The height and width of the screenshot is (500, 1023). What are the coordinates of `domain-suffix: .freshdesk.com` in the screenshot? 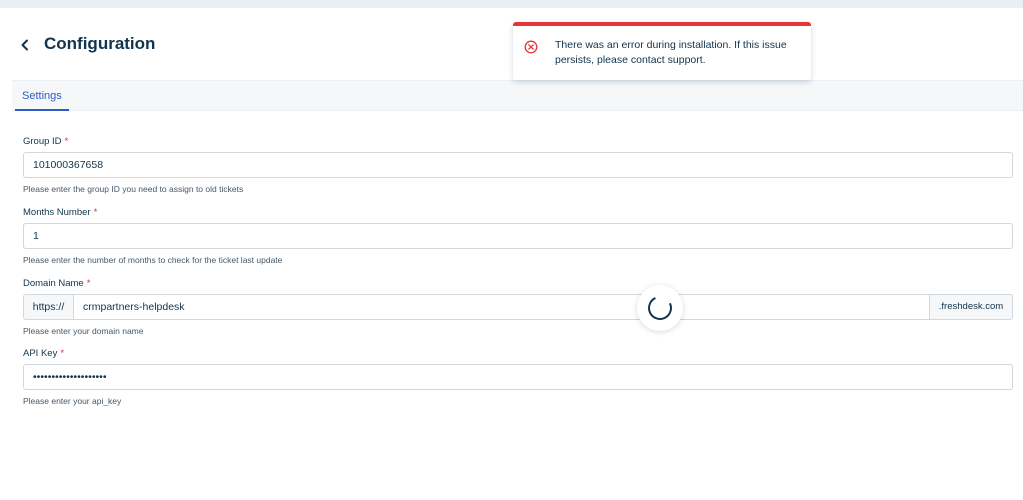 It's located at (971, 307).